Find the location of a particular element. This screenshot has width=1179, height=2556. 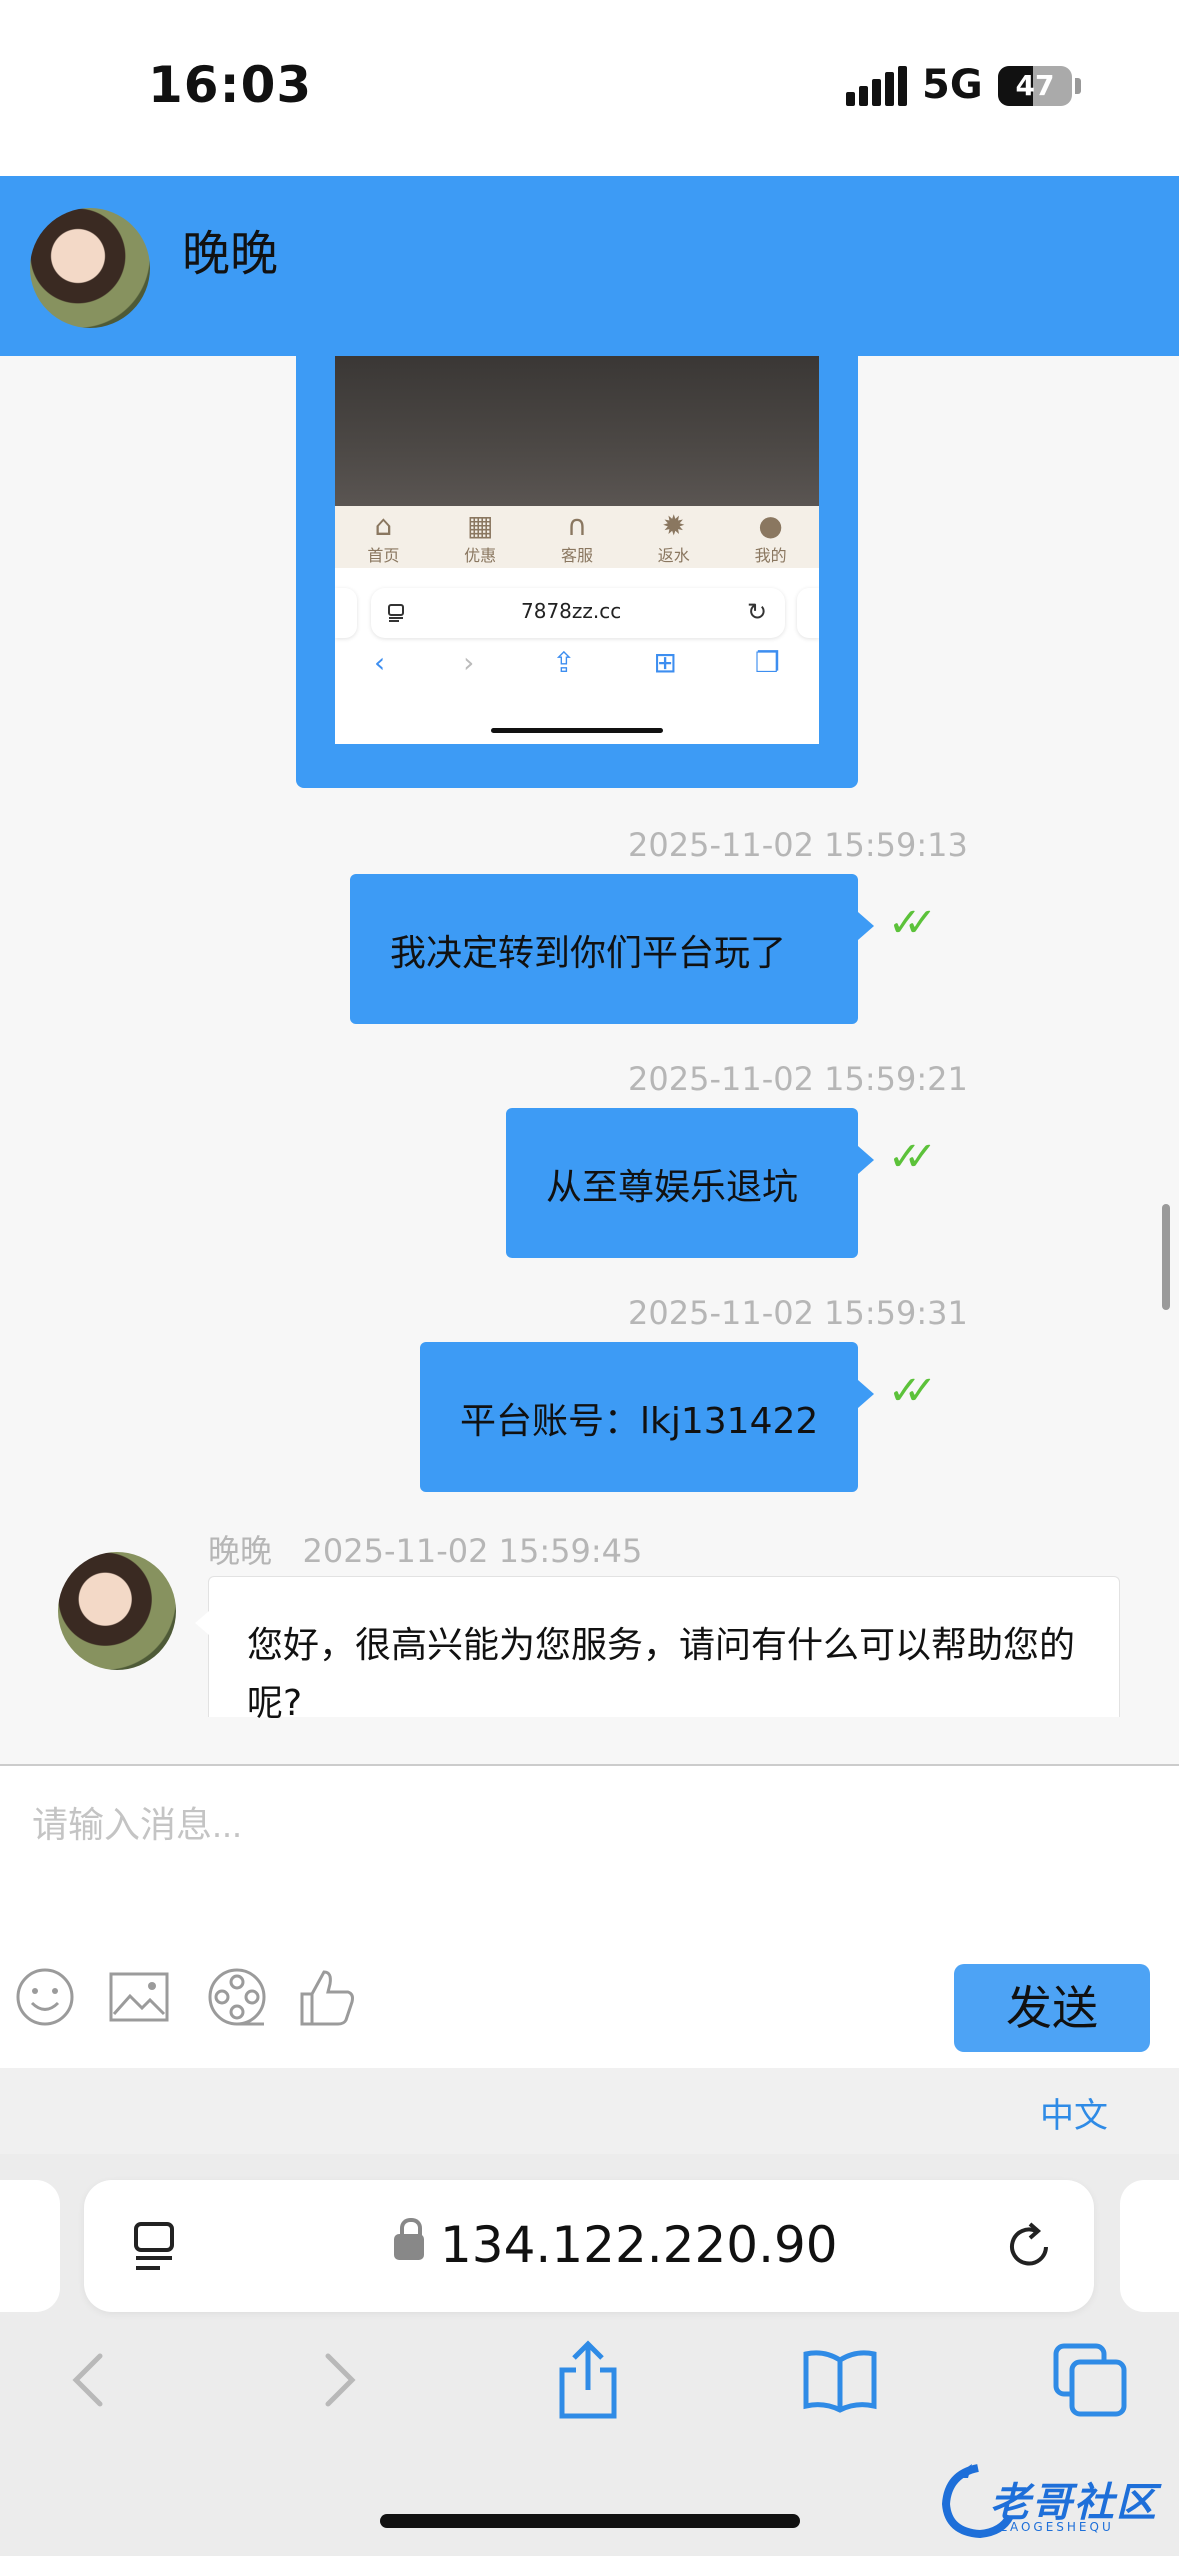

image-urlbar: 7878zz.cc ↻ is located at coordinates (578, 613).